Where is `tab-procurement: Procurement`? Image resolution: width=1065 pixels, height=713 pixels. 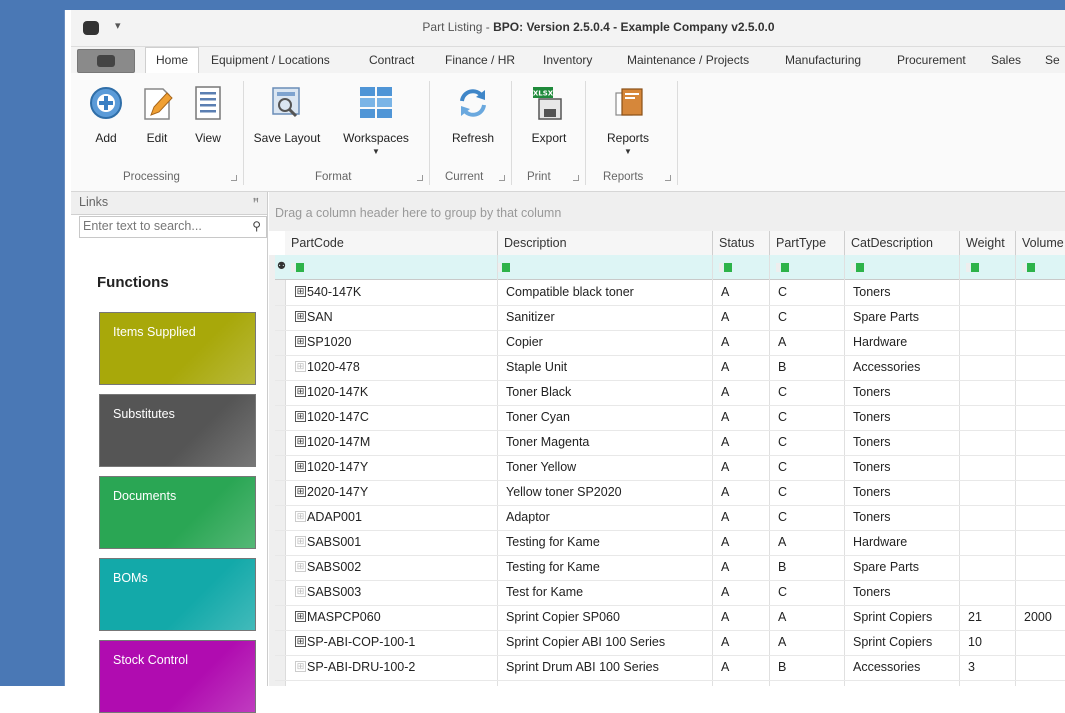
tab-procurement: Procurement is located at coordinates (931, 60).